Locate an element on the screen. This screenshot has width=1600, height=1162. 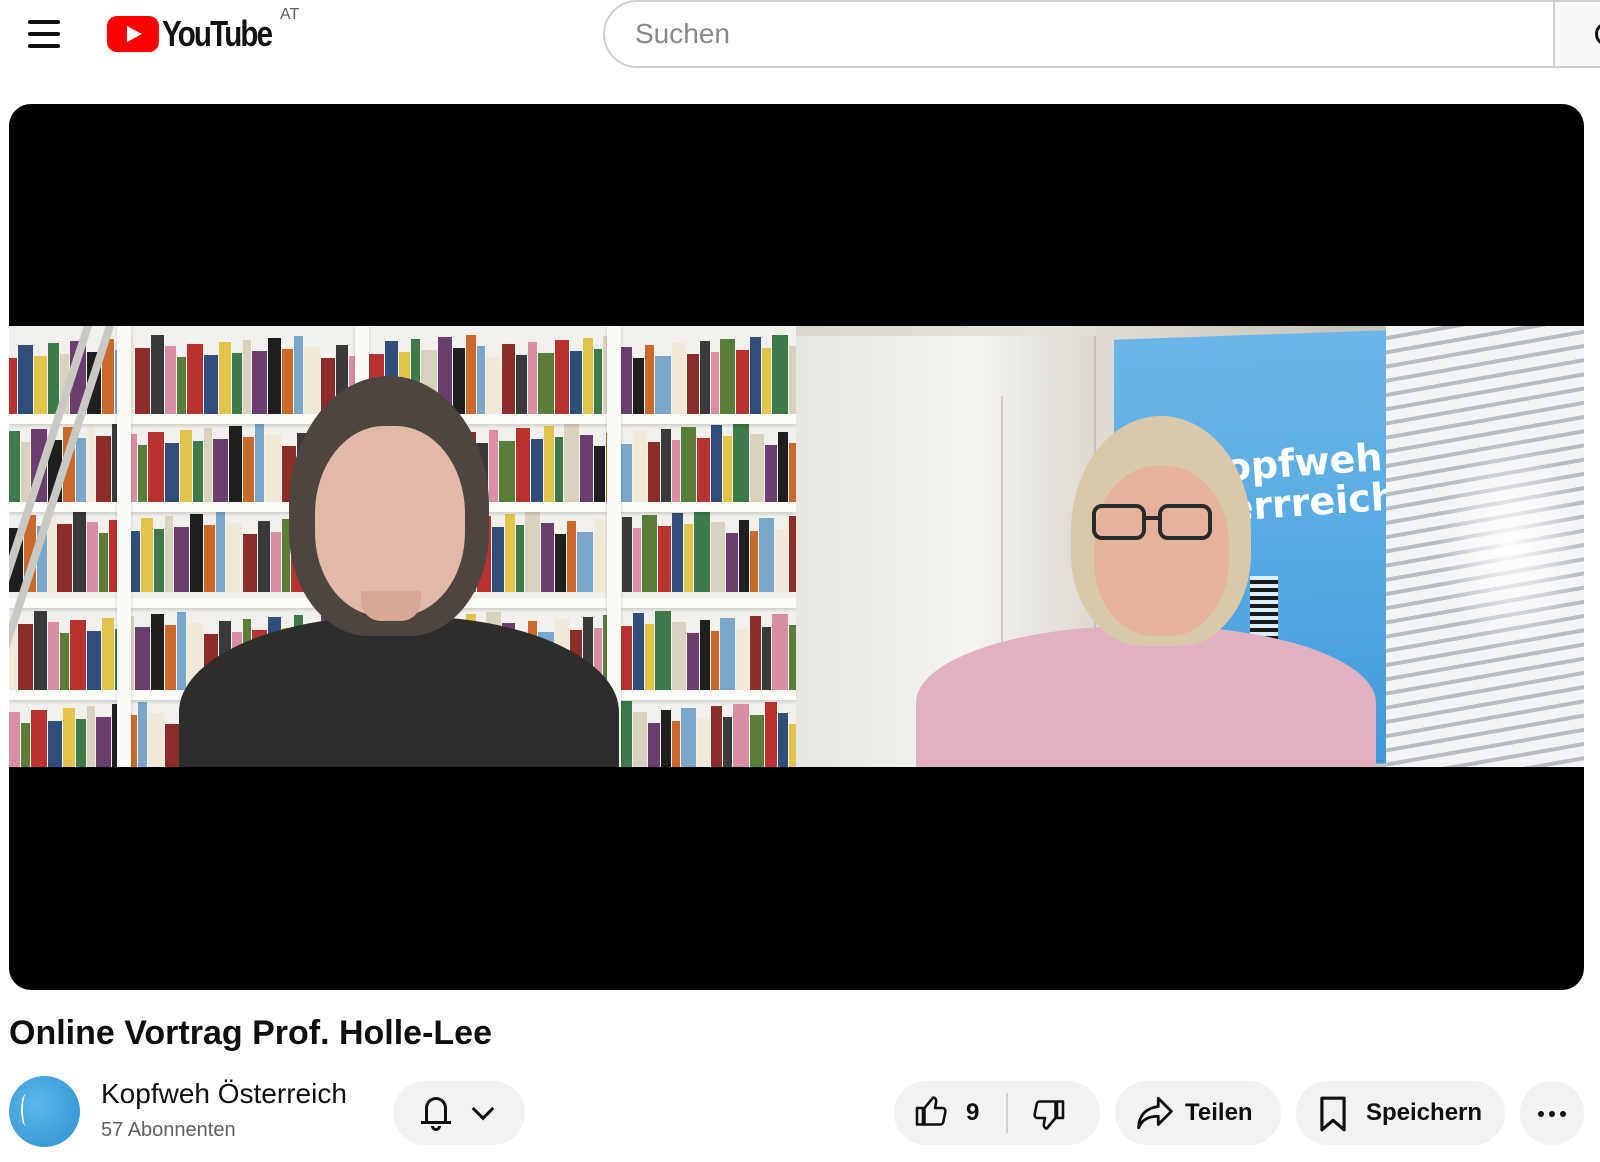
avatar is located at coordinates (44, 1111).